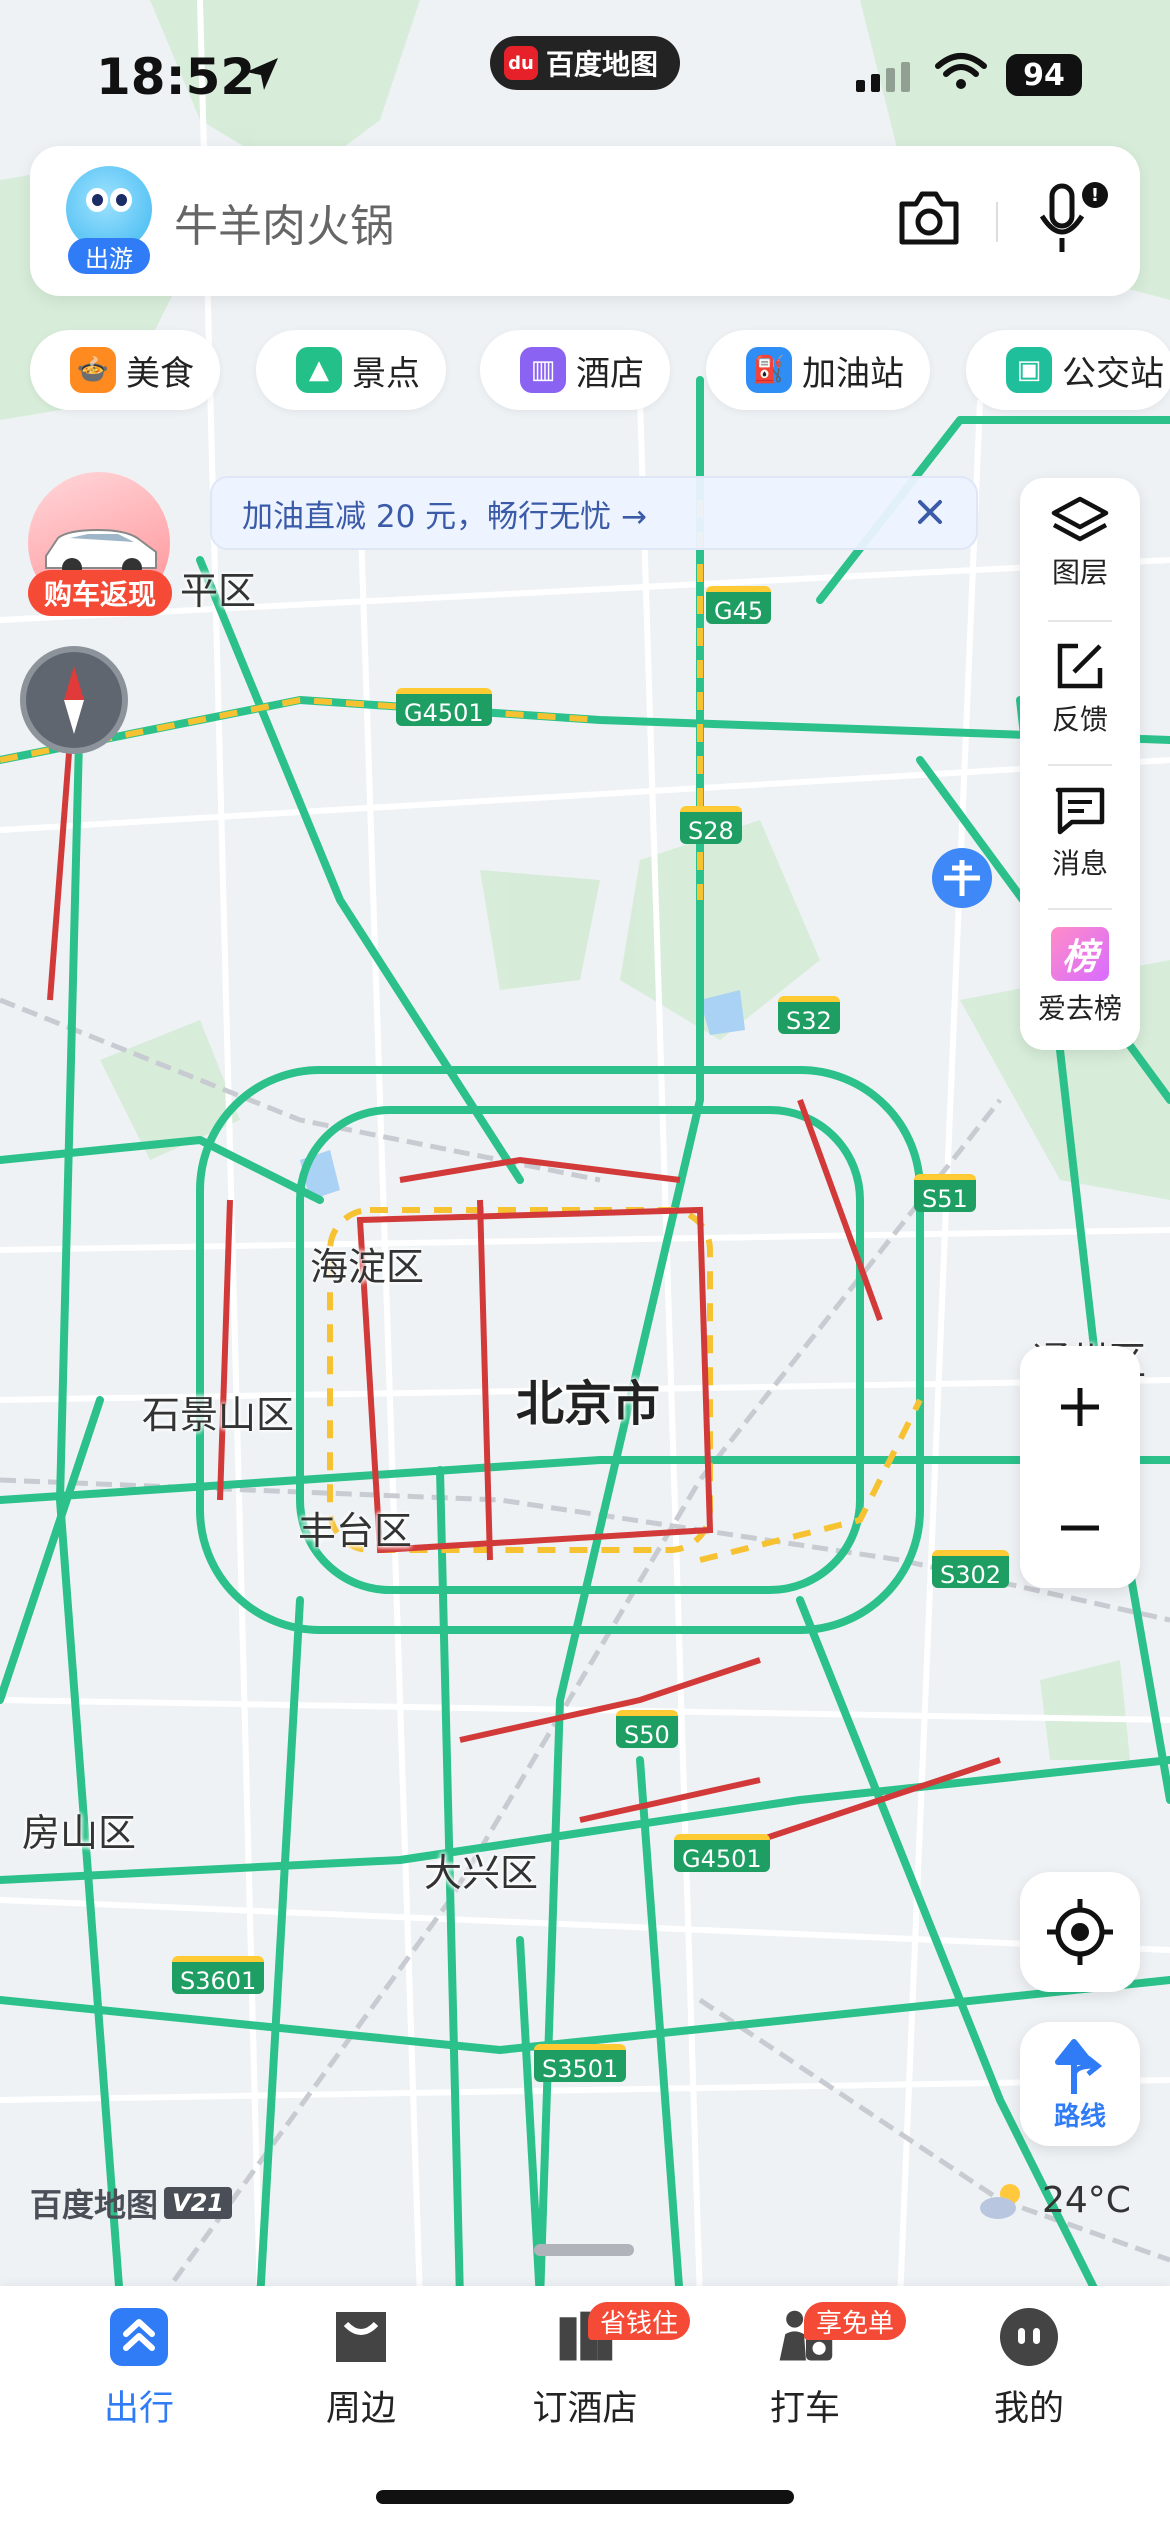  I want to click on search-bar: 出游 牛羊肉火锅 !, so click(585, 221).